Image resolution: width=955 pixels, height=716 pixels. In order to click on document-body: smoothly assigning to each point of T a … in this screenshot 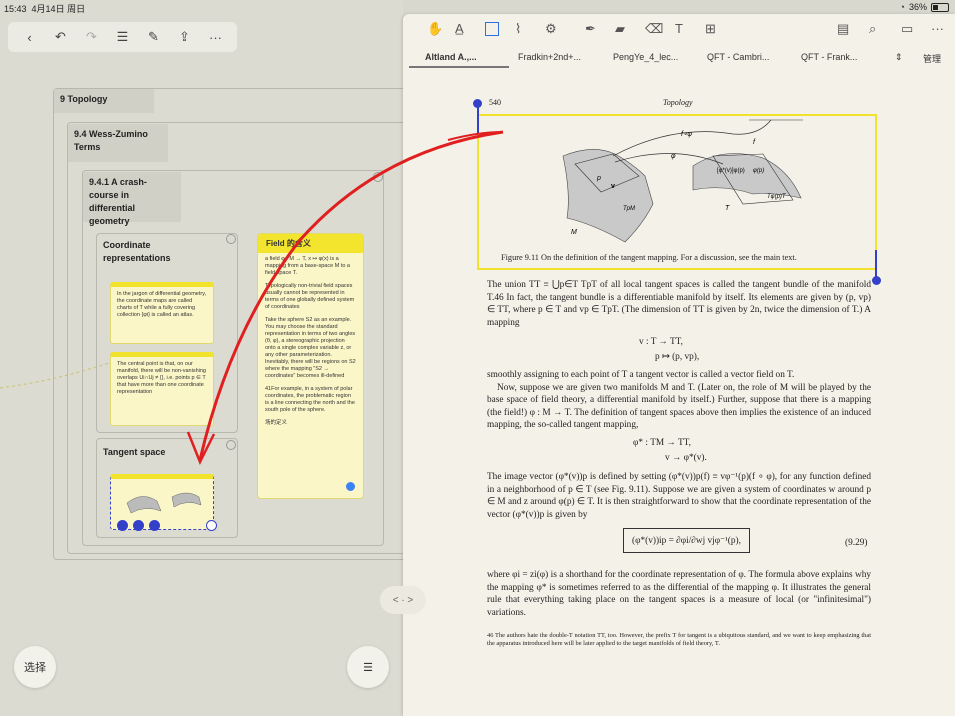, I will do `click(679, 400)`.